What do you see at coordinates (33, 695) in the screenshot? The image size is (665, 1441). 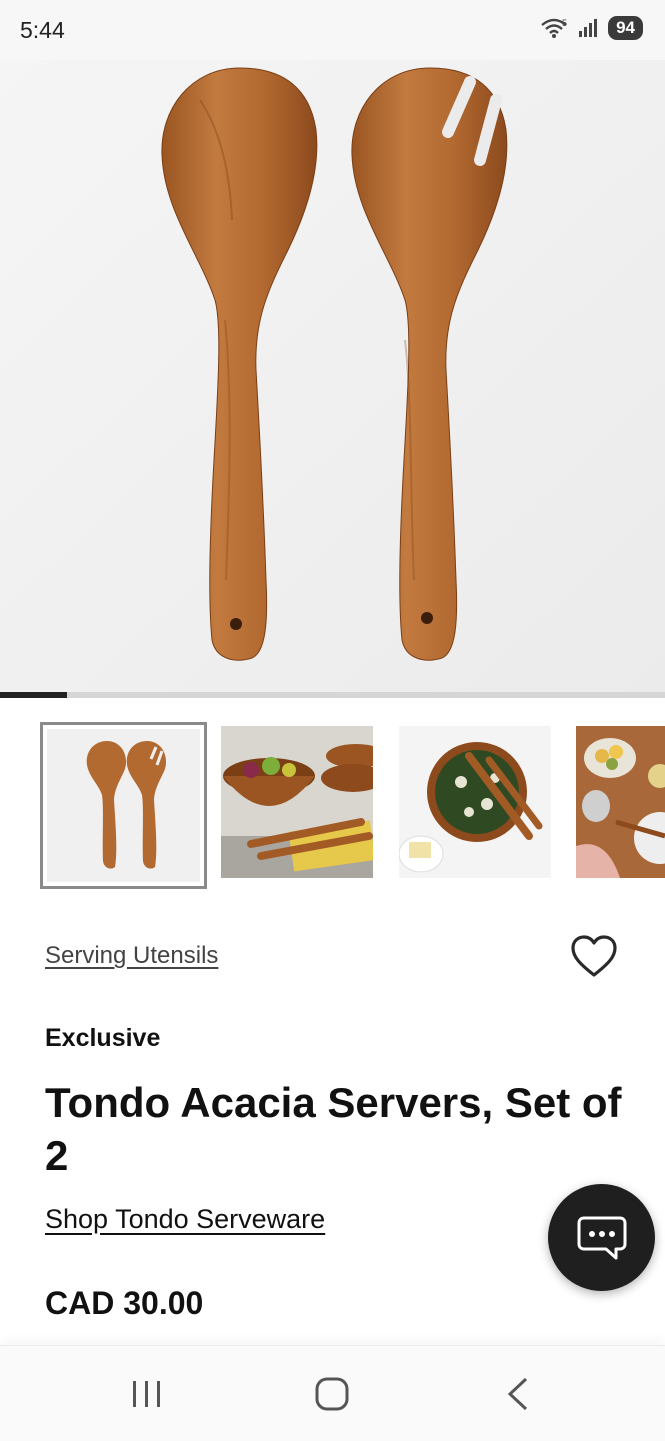 I see `gallery-progress-fill` at bounding box center [33, 695].